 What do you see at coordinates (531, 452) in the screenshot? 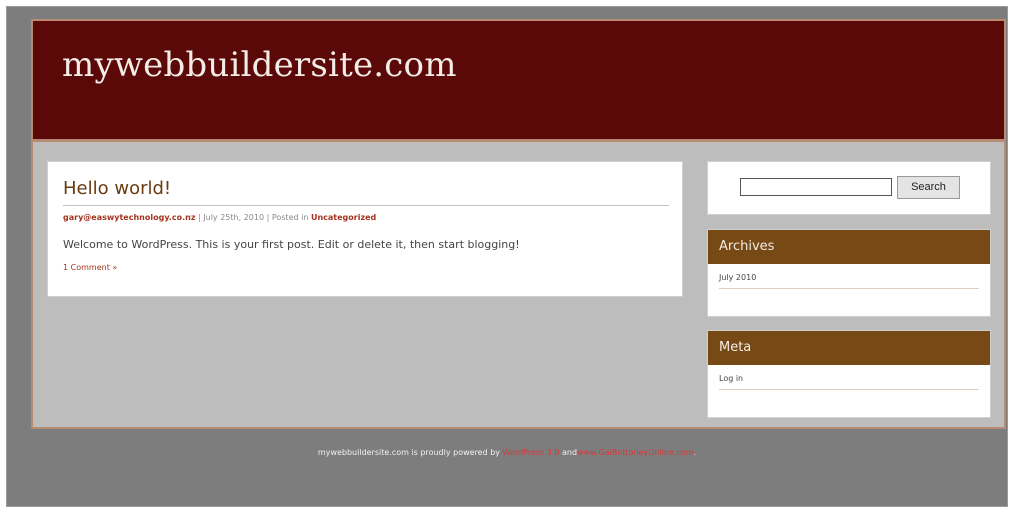
I see `footer-wordpress-link: WordPress 3.0` at bounding box center [531, 452].